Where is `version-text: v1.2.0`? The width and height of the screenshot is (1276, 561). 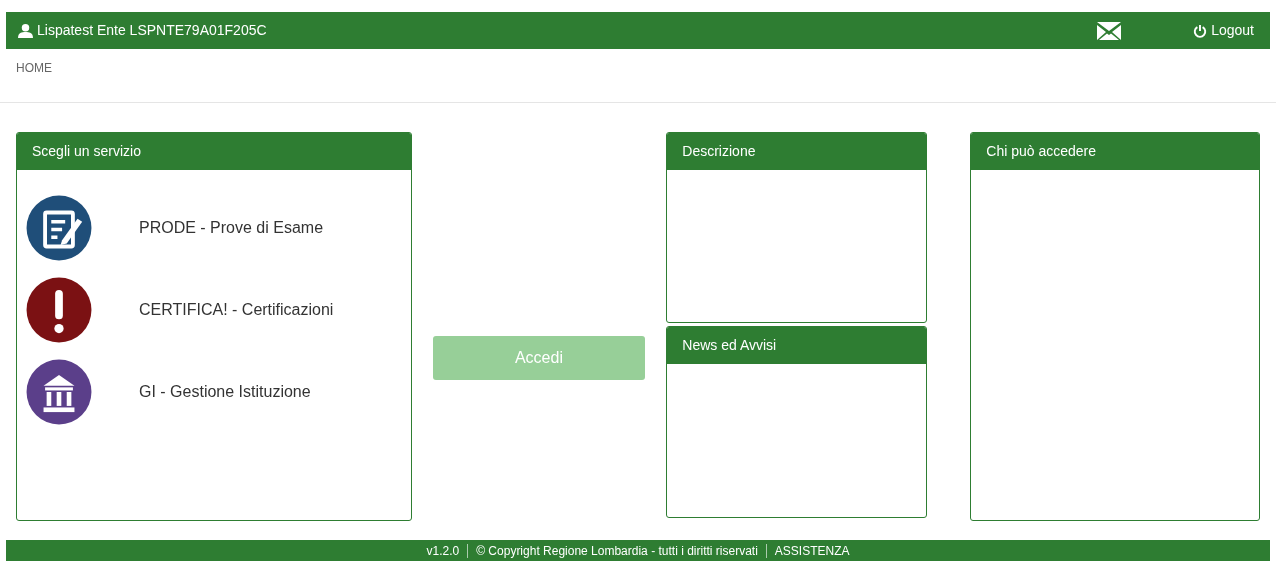
version-text: v1.2.0 is located at coordinates (443, 551).